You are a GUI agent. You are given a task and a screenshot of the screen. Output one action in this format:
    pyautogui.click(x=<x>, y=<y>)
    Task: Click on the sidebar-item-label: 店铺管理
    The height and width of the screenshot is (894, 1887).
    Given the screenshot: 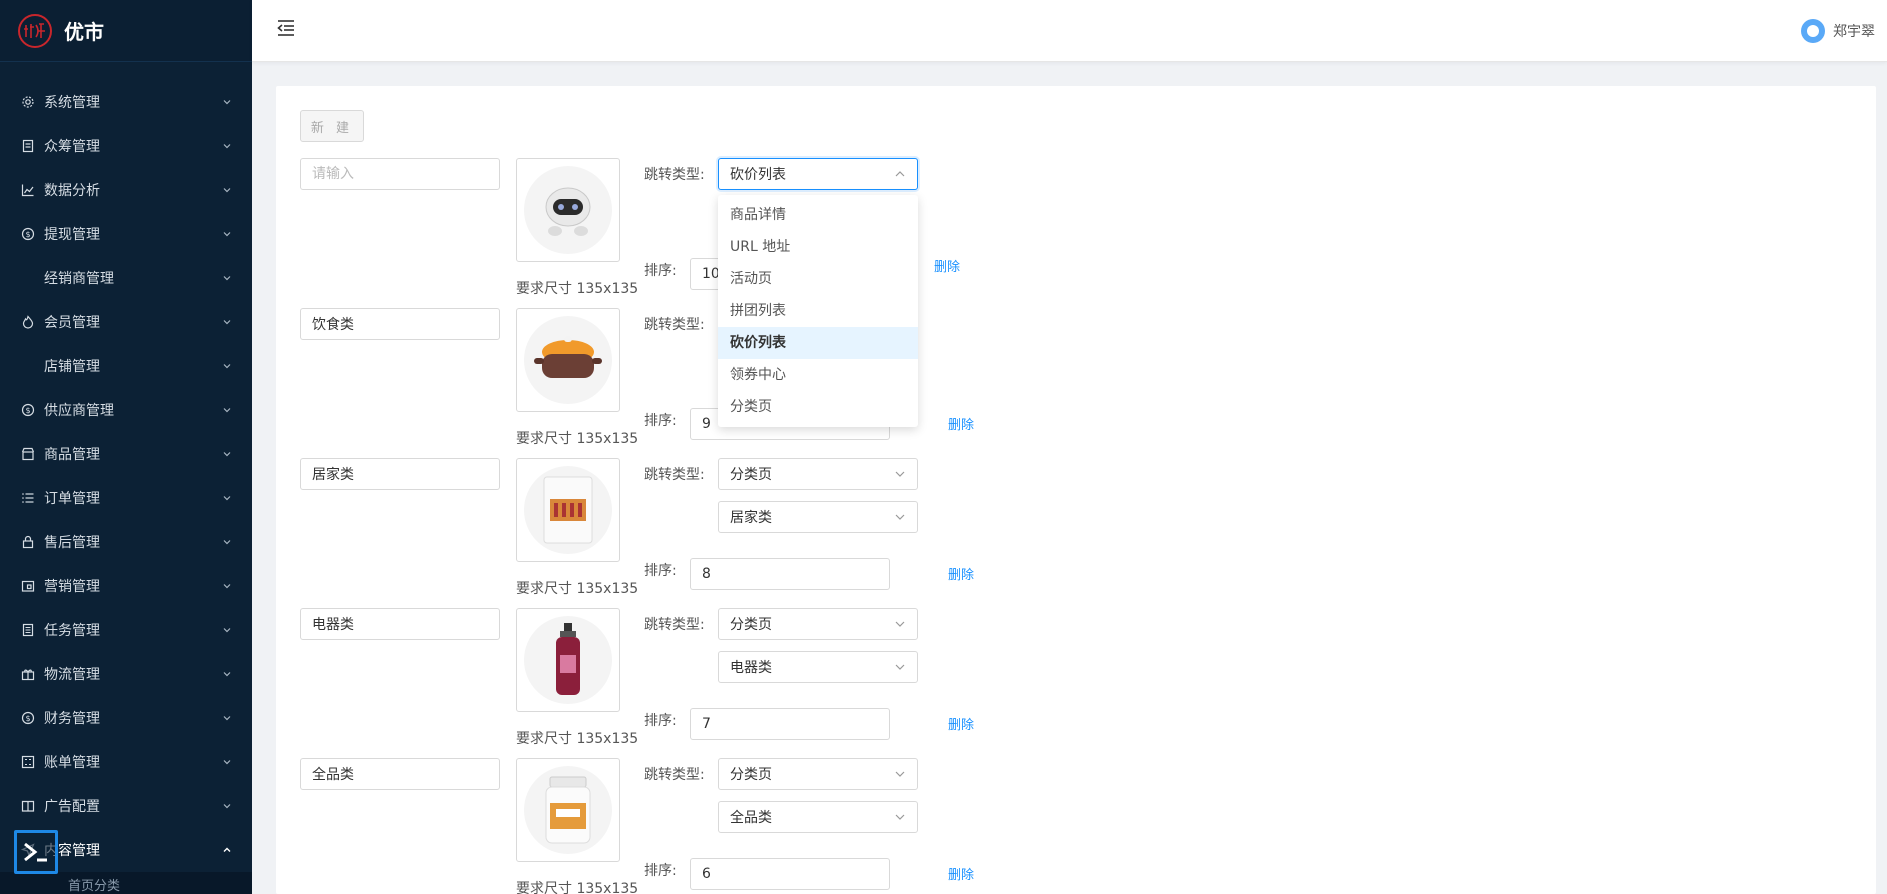 What is the action you would take?
    pyautogui.click(x=72, y=367)
    